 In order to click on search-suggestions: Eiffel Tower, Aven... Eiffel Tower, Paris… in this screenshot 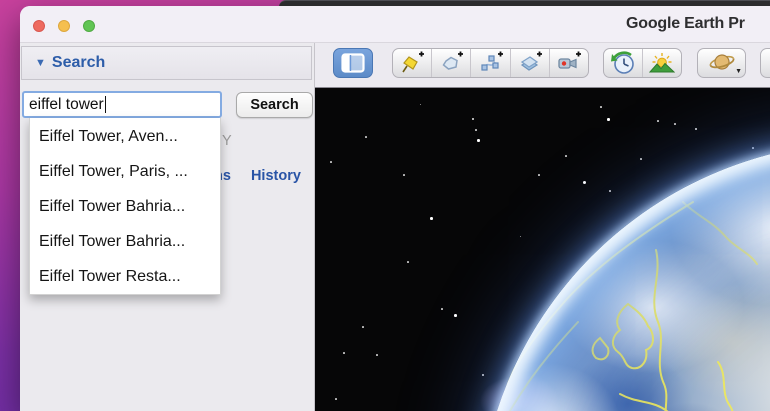, I will do `click(125, 206)`.